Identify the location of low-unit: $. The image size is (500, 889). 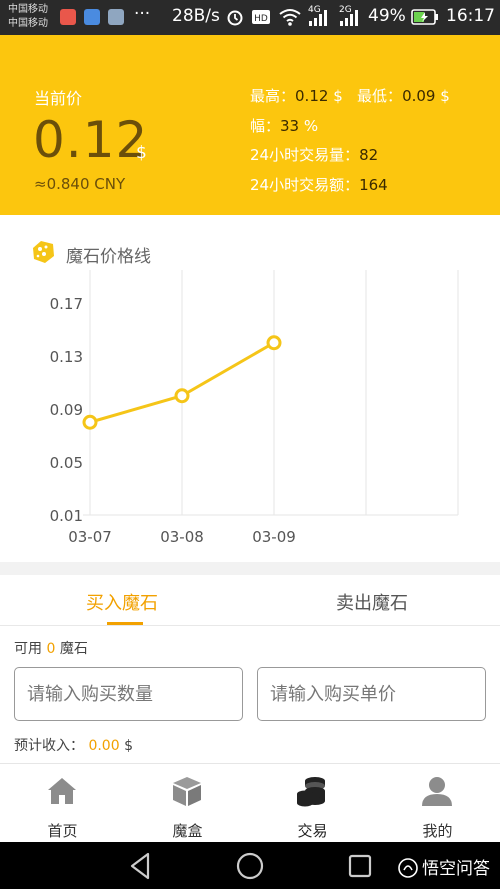
(442, 96).